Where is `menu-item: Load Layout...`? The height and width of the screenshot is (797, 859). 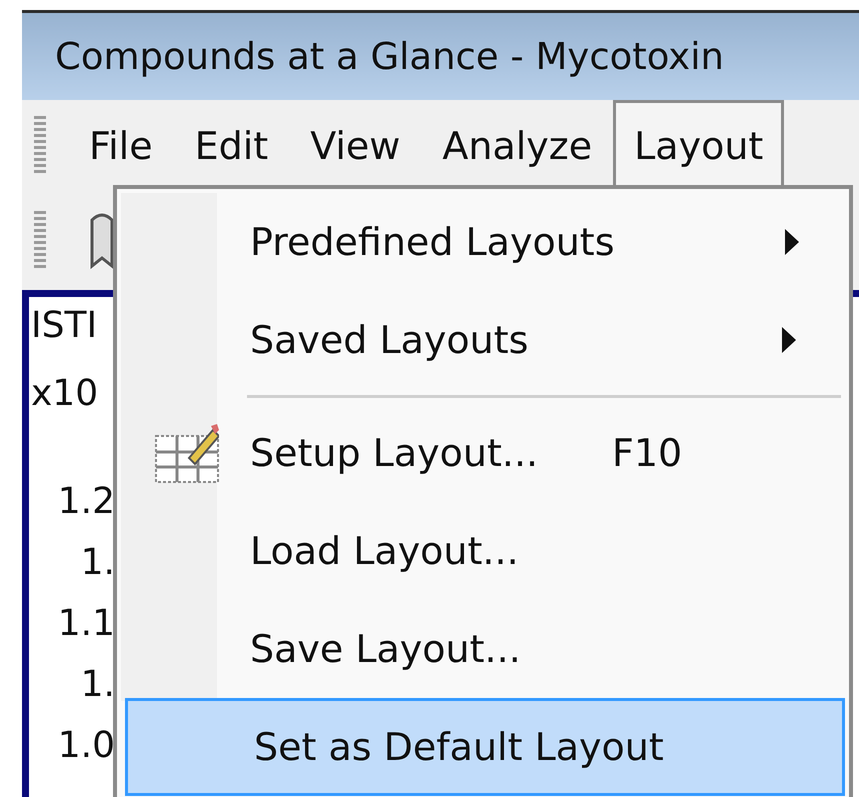
menu-item: Load Layout... is located at coordinates (483, 551).